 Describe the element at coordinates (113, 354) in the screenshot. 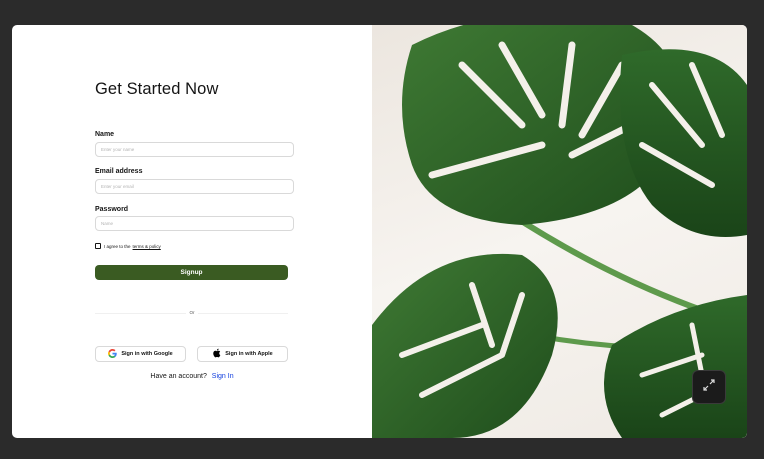

I see `google-icon` at that location.